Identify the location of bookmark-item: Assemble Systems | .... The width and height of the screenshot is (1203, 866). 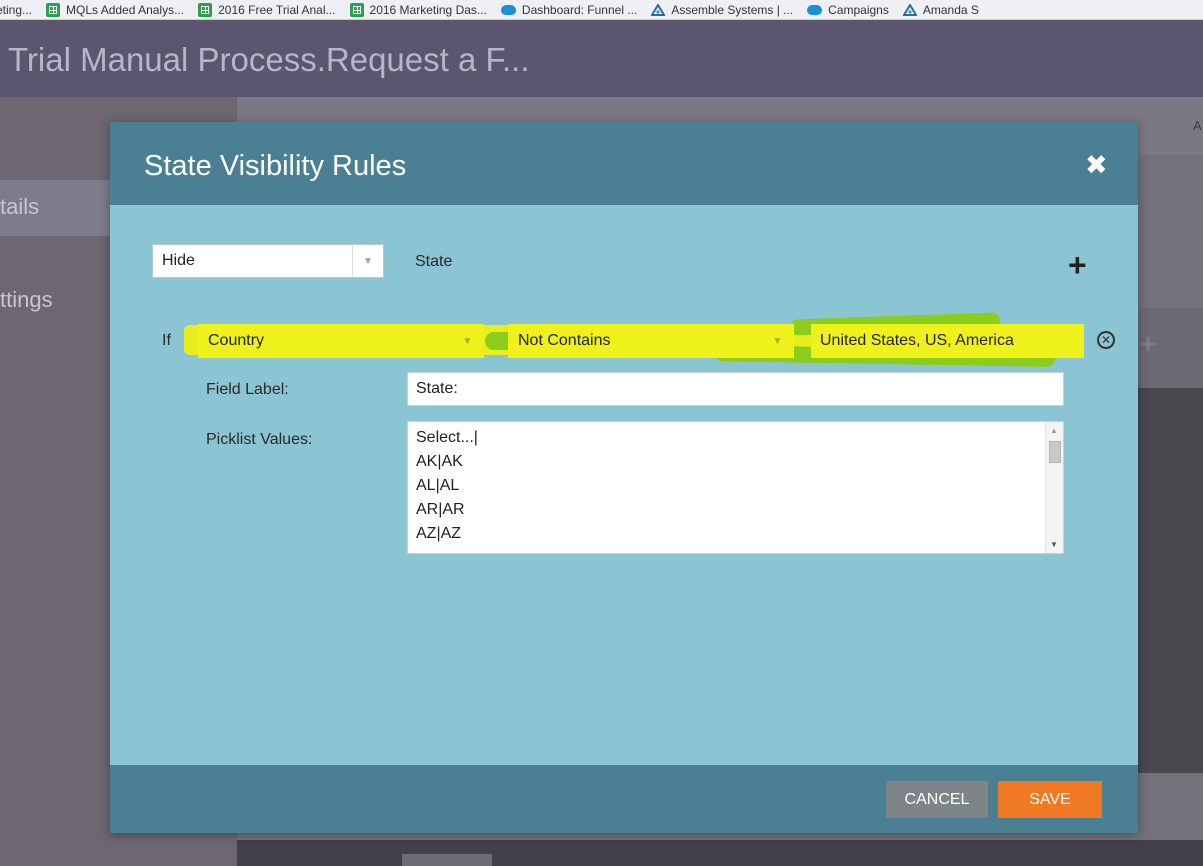
(722, 10).